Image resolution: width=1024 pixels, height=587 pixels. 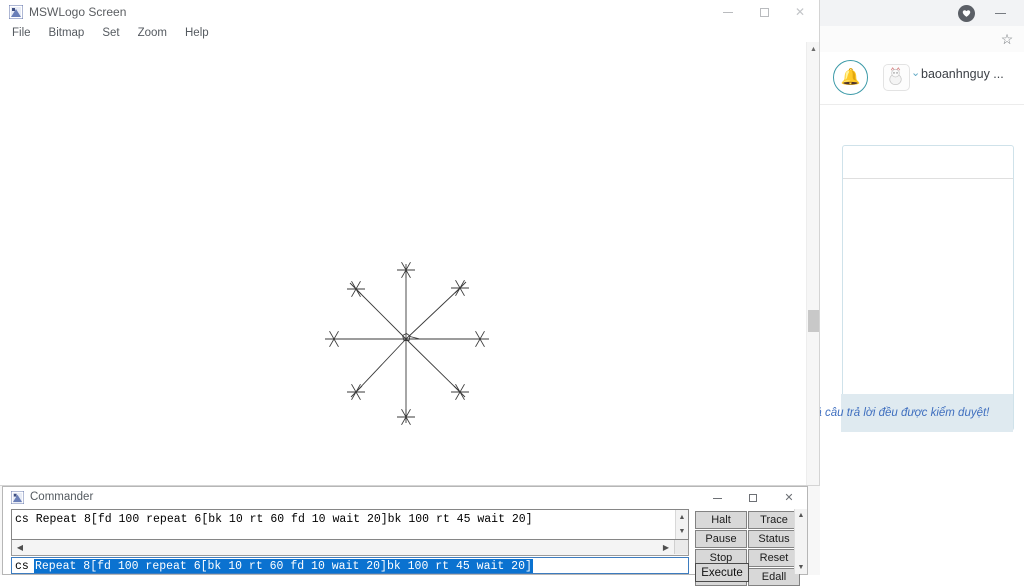 What do you see at coordinates (850, 77) in the screenshot?
I see `bell-icon: 🔔` at bounding box center [850, 77].